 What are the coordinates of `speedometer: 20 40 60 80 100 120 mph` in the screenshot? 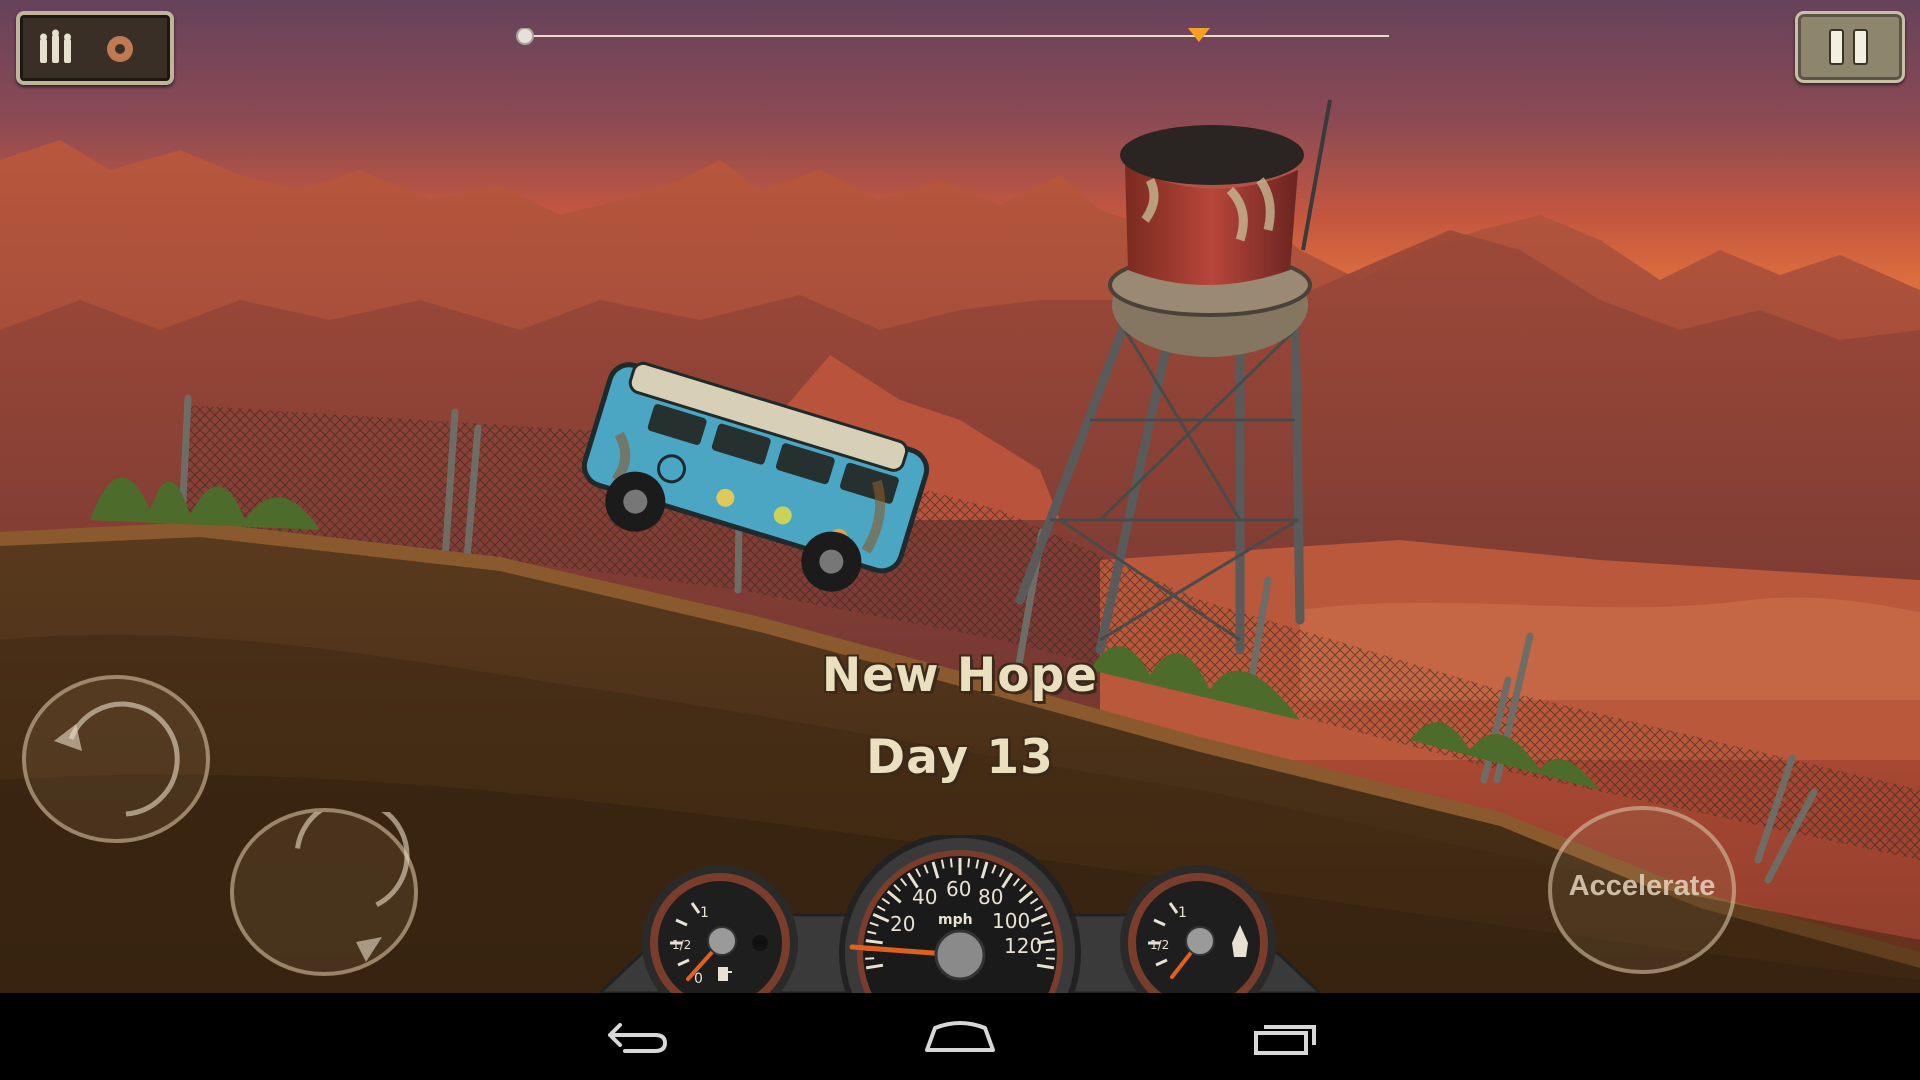 It's located at (960, 914).